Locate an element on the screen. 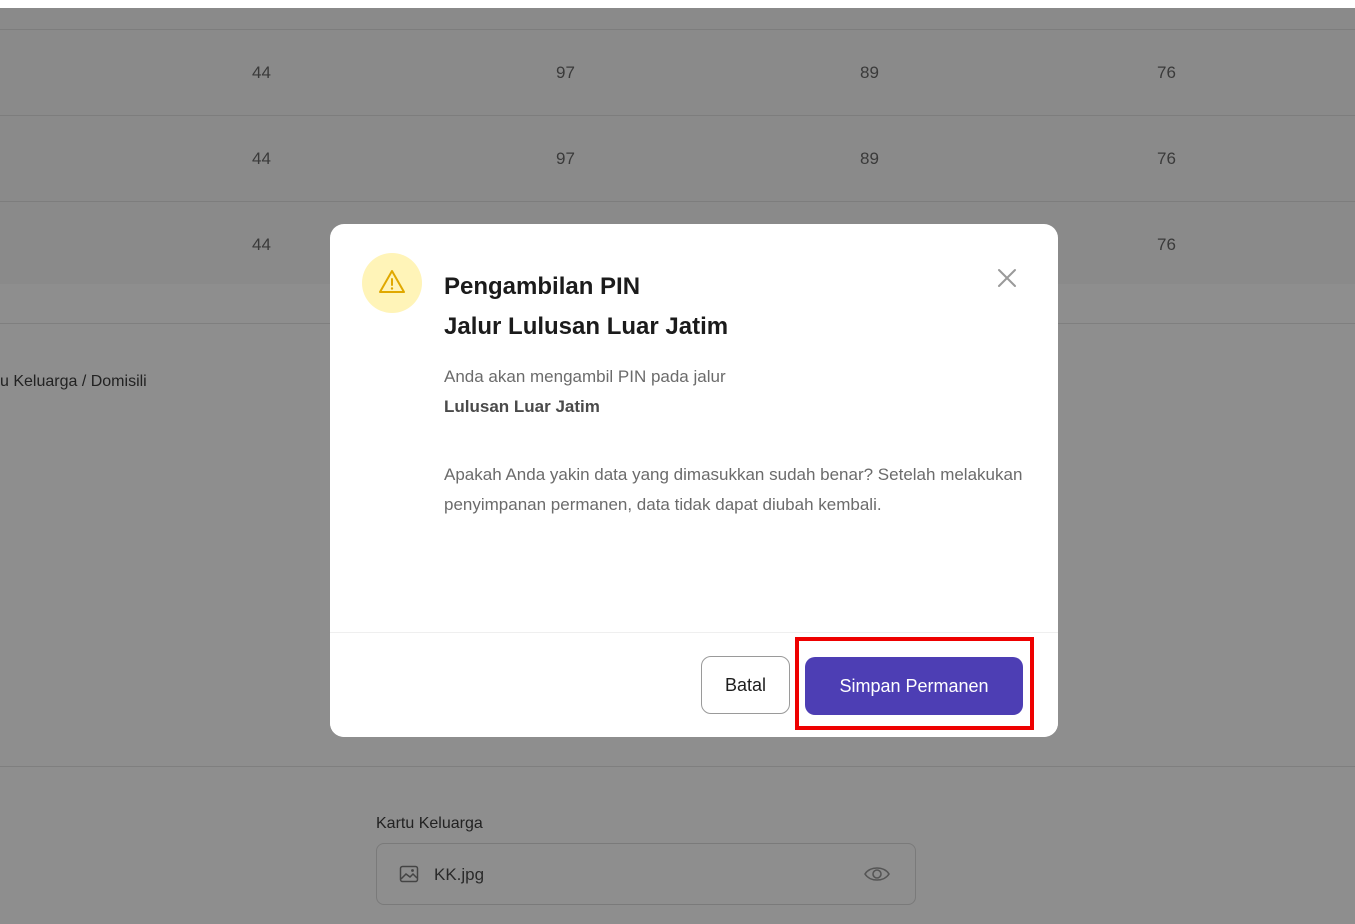 The width and height of the screenshot is (1355, 924). kk-file-field: KK.jpg is located at coordinates (646, 874).